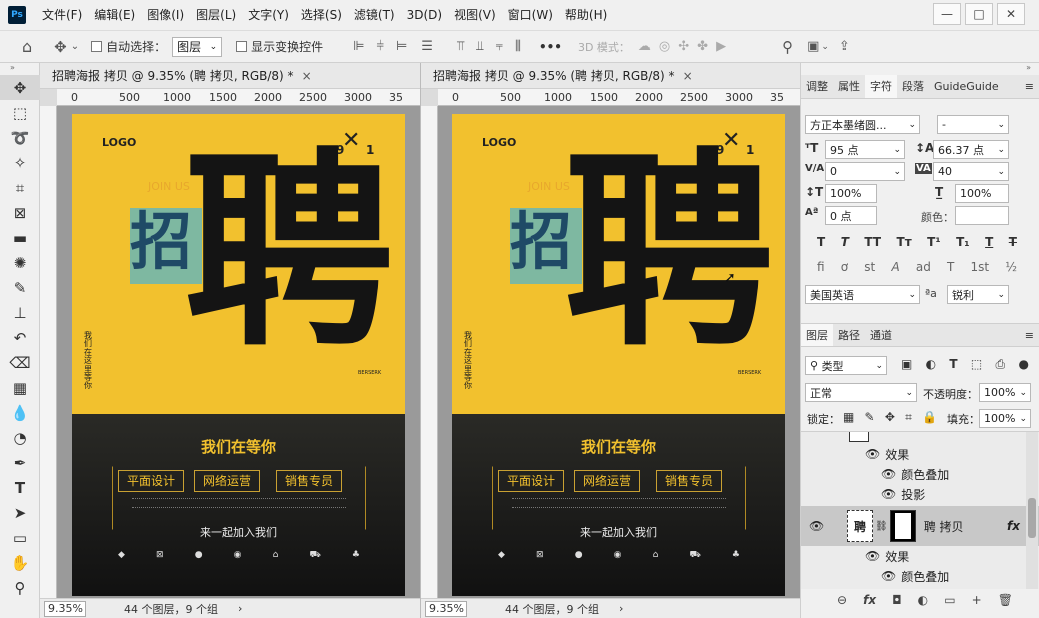 The height and width of the screenshot is (618, 1039). What do you see at coordinates (920, 454) in the screenshot?
I see `layer-row: 👁 效果` at bounding box center [920, 454].